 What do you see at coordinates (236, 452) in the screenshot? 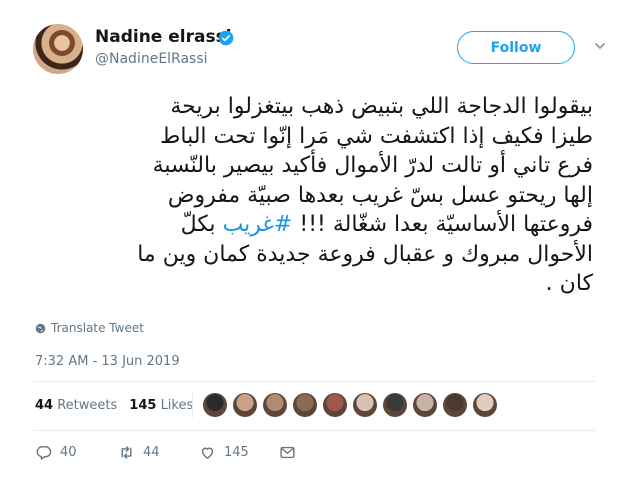
I see `like-count: 145` at bounding box center [236, 452].